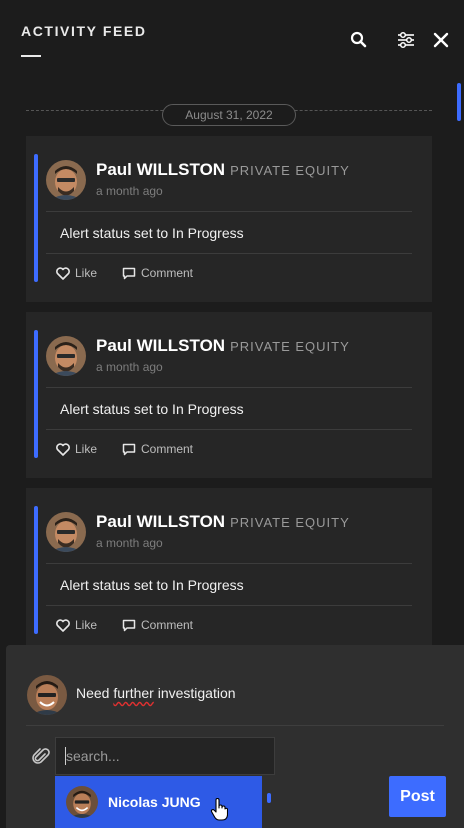 This screenshot has height=828, width=464. Describe the element at coordinates (269, 798) in the screenshot. I see `suggestion-scrollbar` at that location.